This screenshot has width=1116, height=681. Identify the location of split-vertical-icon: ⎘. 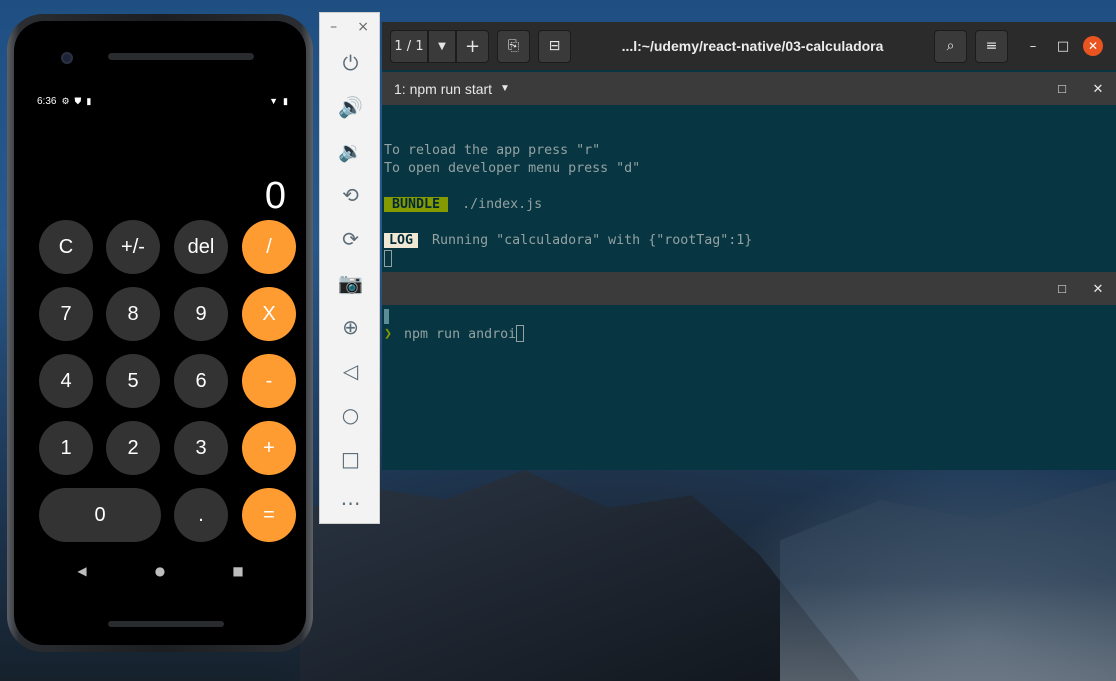
(513, 46).